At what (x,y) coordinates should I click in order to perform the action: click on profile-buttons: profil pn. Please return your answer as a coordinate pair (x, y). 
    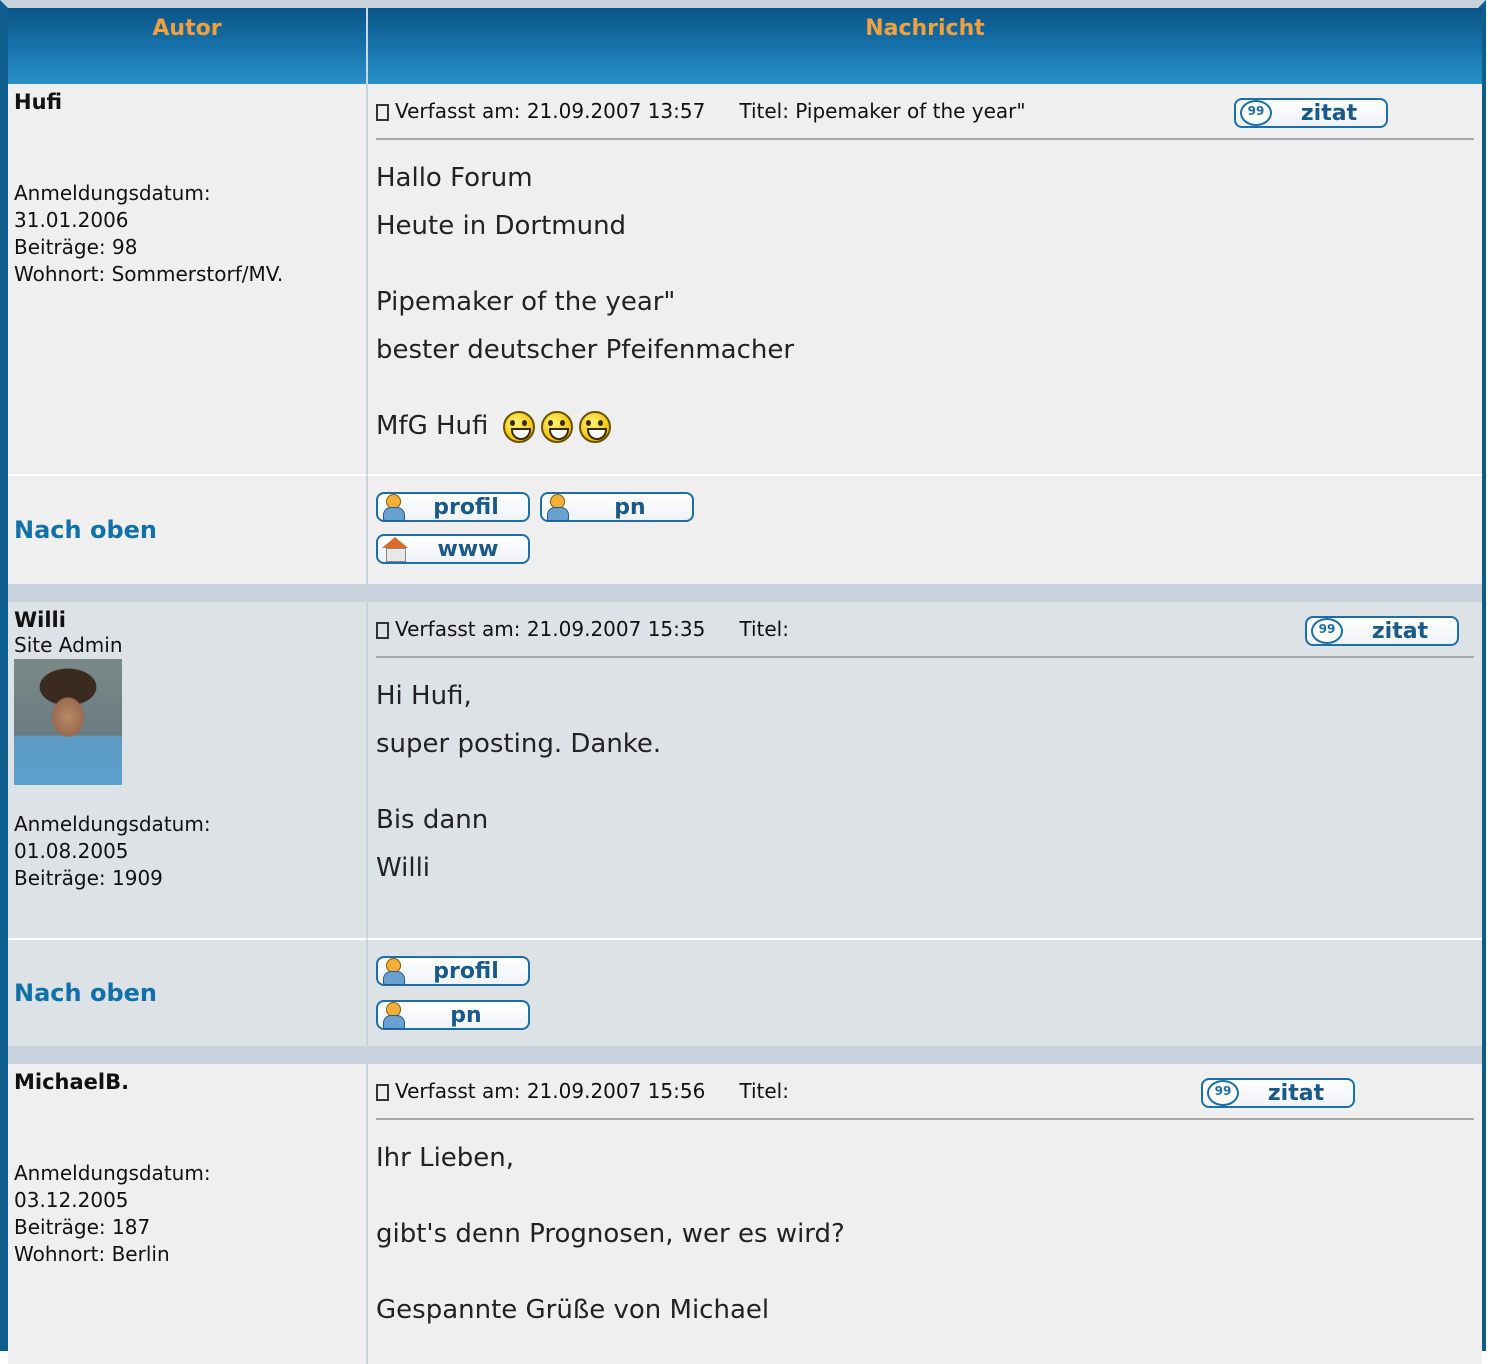
    Looking at the image, I should click on (925, 992).